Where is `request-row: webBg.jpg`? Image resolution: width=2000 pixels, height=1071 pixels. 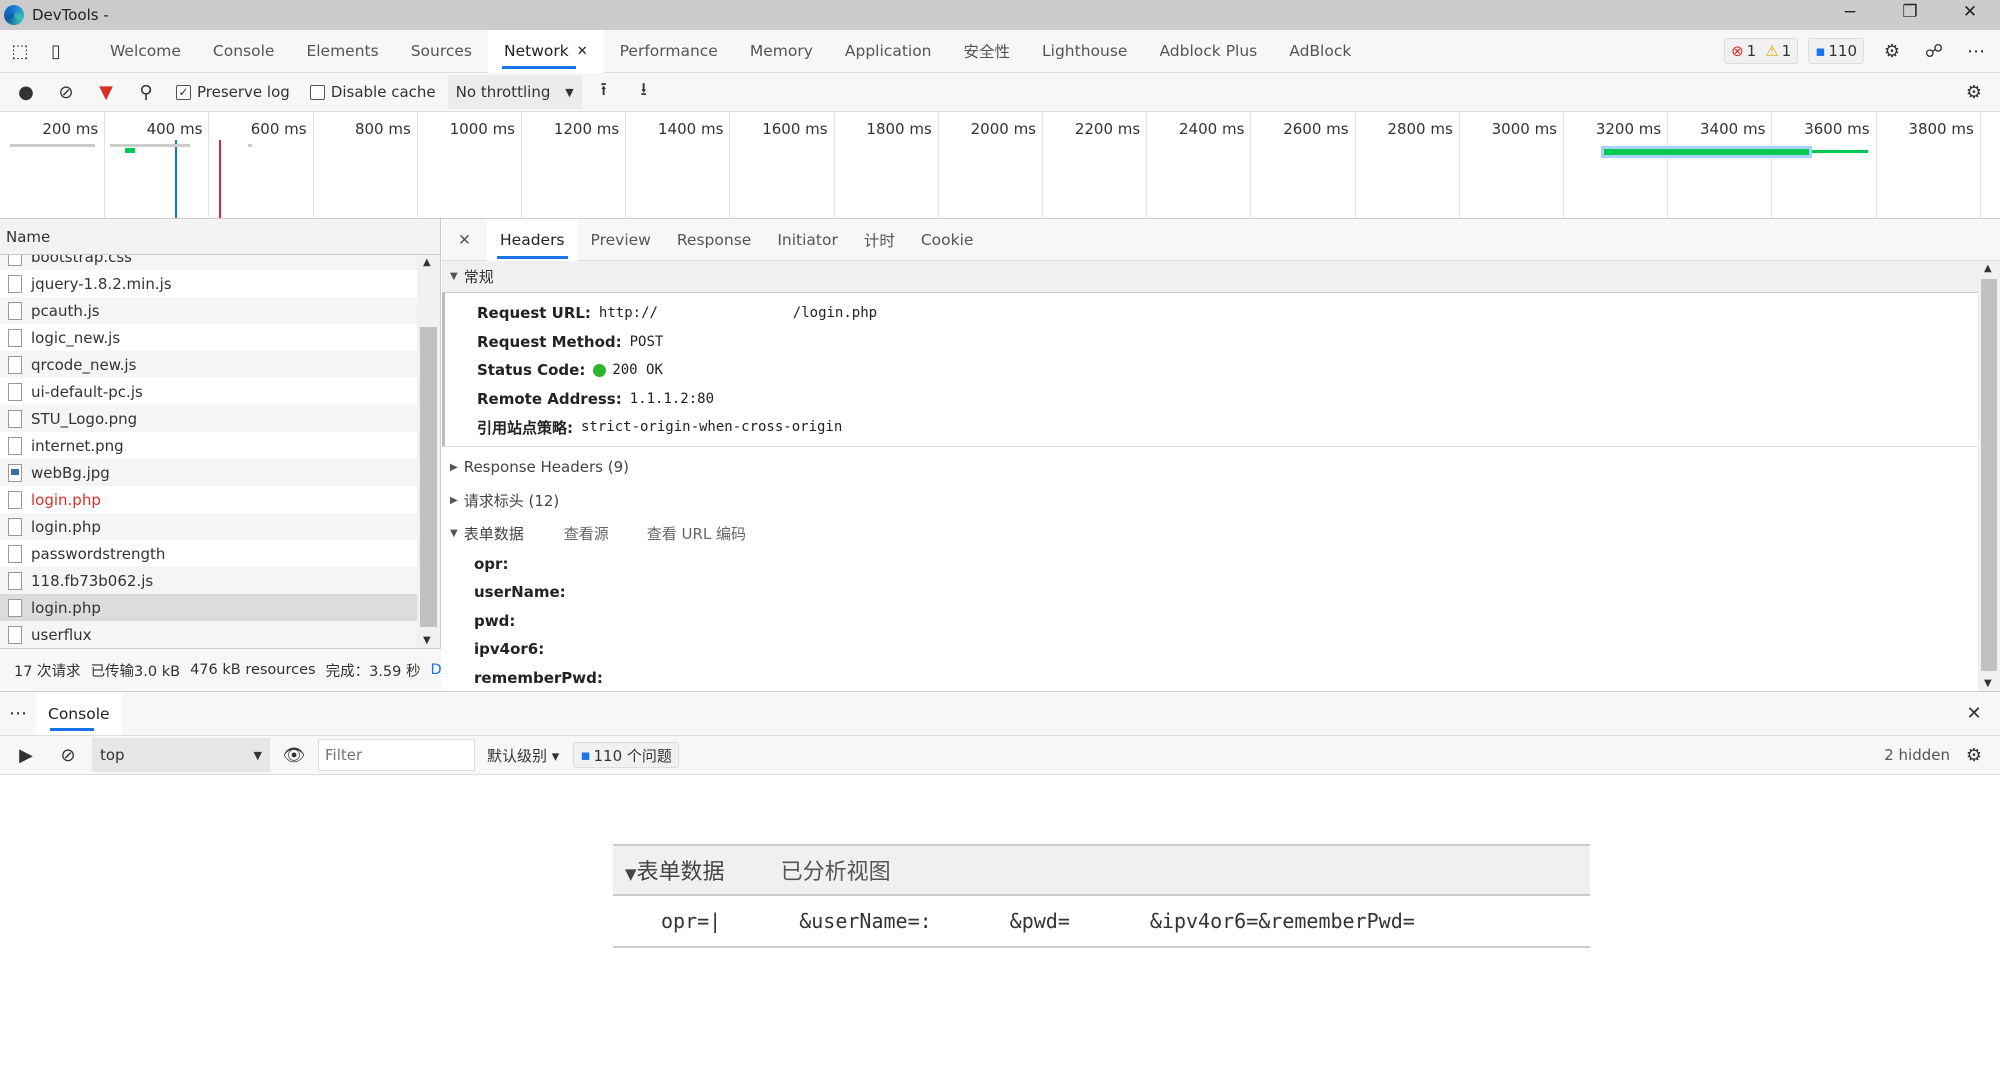
request-row: webBg.jpg is located at coordinates (208, 472).